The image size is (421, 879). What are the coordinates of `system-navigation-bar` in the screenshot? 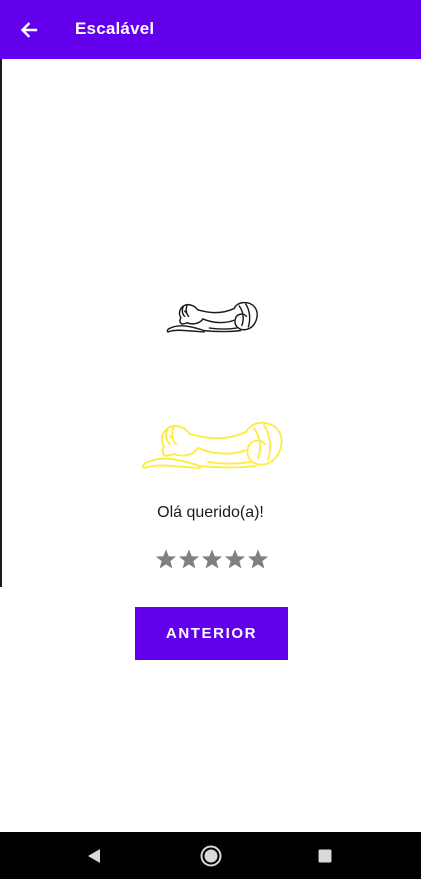 It's located at (210, 855).